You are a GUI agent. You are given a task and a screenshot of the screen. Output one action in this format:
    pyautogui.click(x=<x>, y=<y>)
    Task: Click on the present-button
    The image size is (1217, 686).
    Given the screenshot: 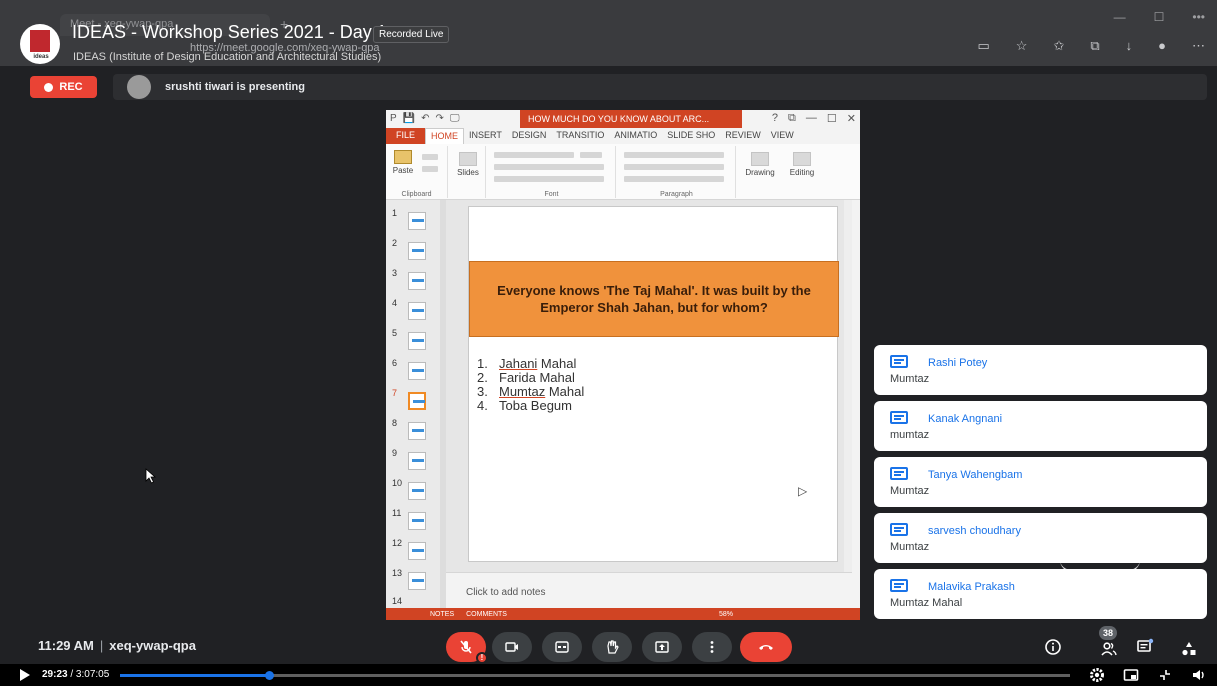 What is the action you would take?
    pyautogui.click(x=662, y=647)
    